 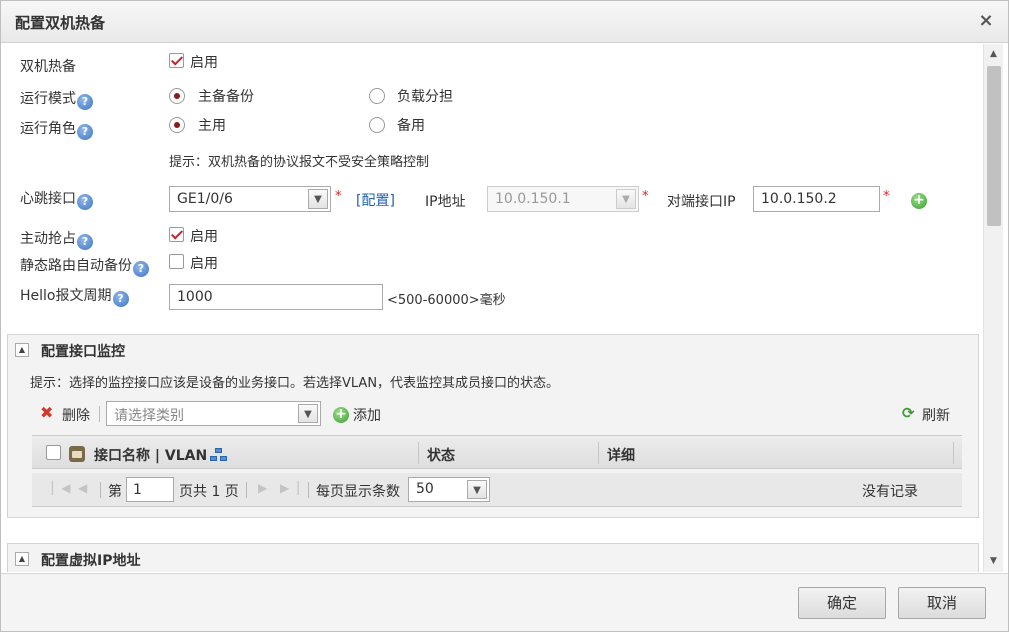 I want to click on hello-label: Hello报文周期?, so click(x=74, y=296).